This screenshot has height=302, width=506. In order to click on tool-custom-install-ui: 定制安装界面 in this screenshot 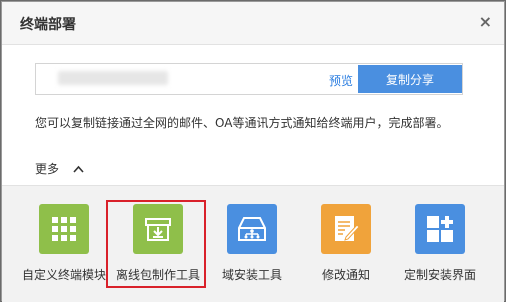, I will do `click(440, 243)`.